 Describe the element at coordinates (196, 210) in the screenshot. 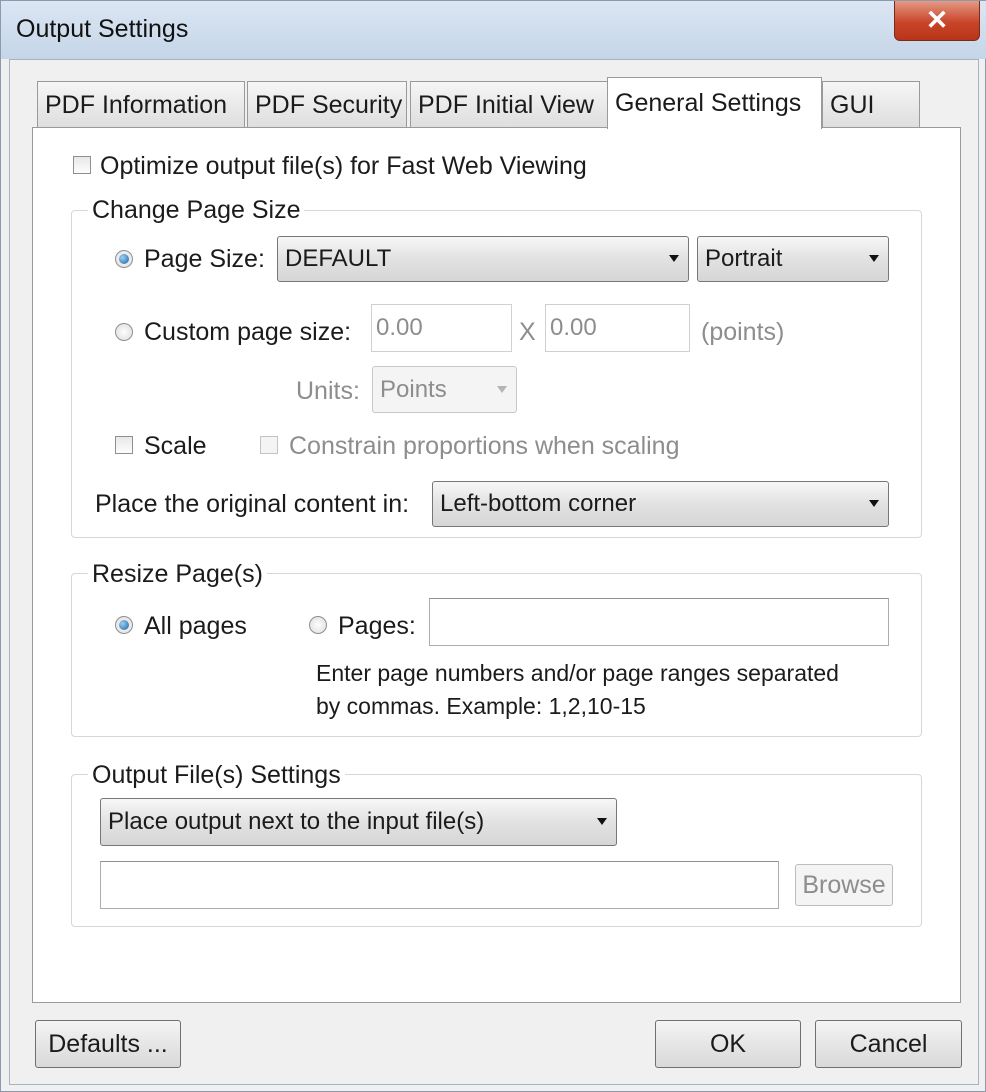

I see `change-page-size-title: Change Page Size` at that location.